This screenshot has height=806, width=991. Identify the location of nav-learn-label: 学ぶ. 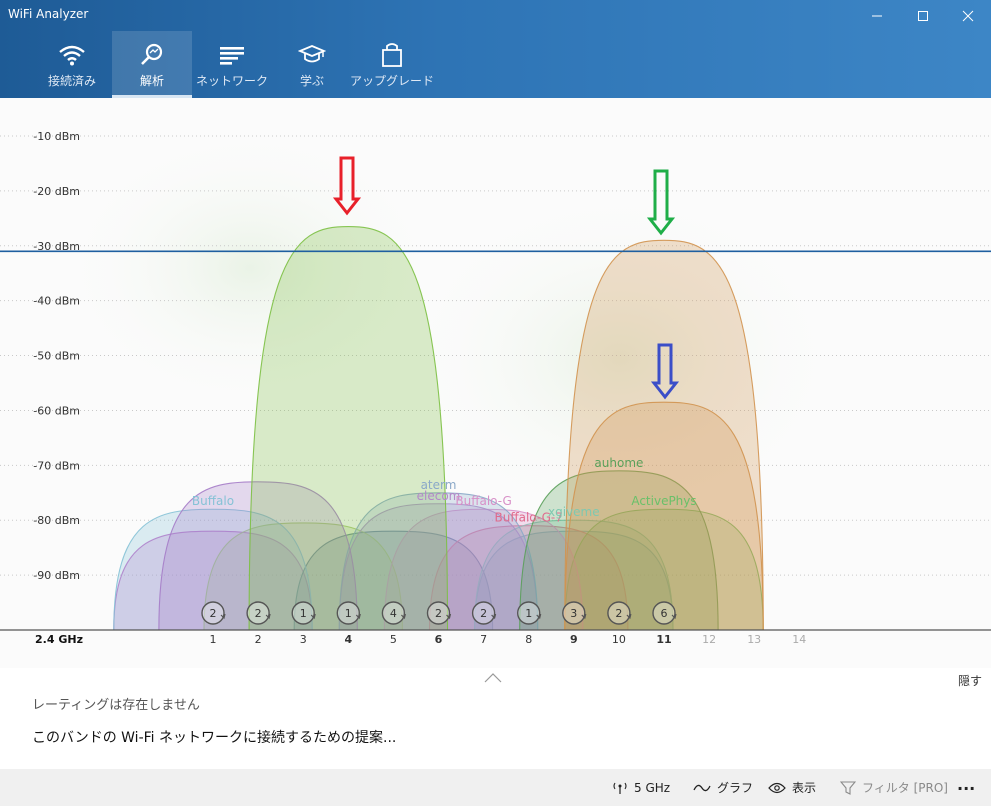
(311, 81).